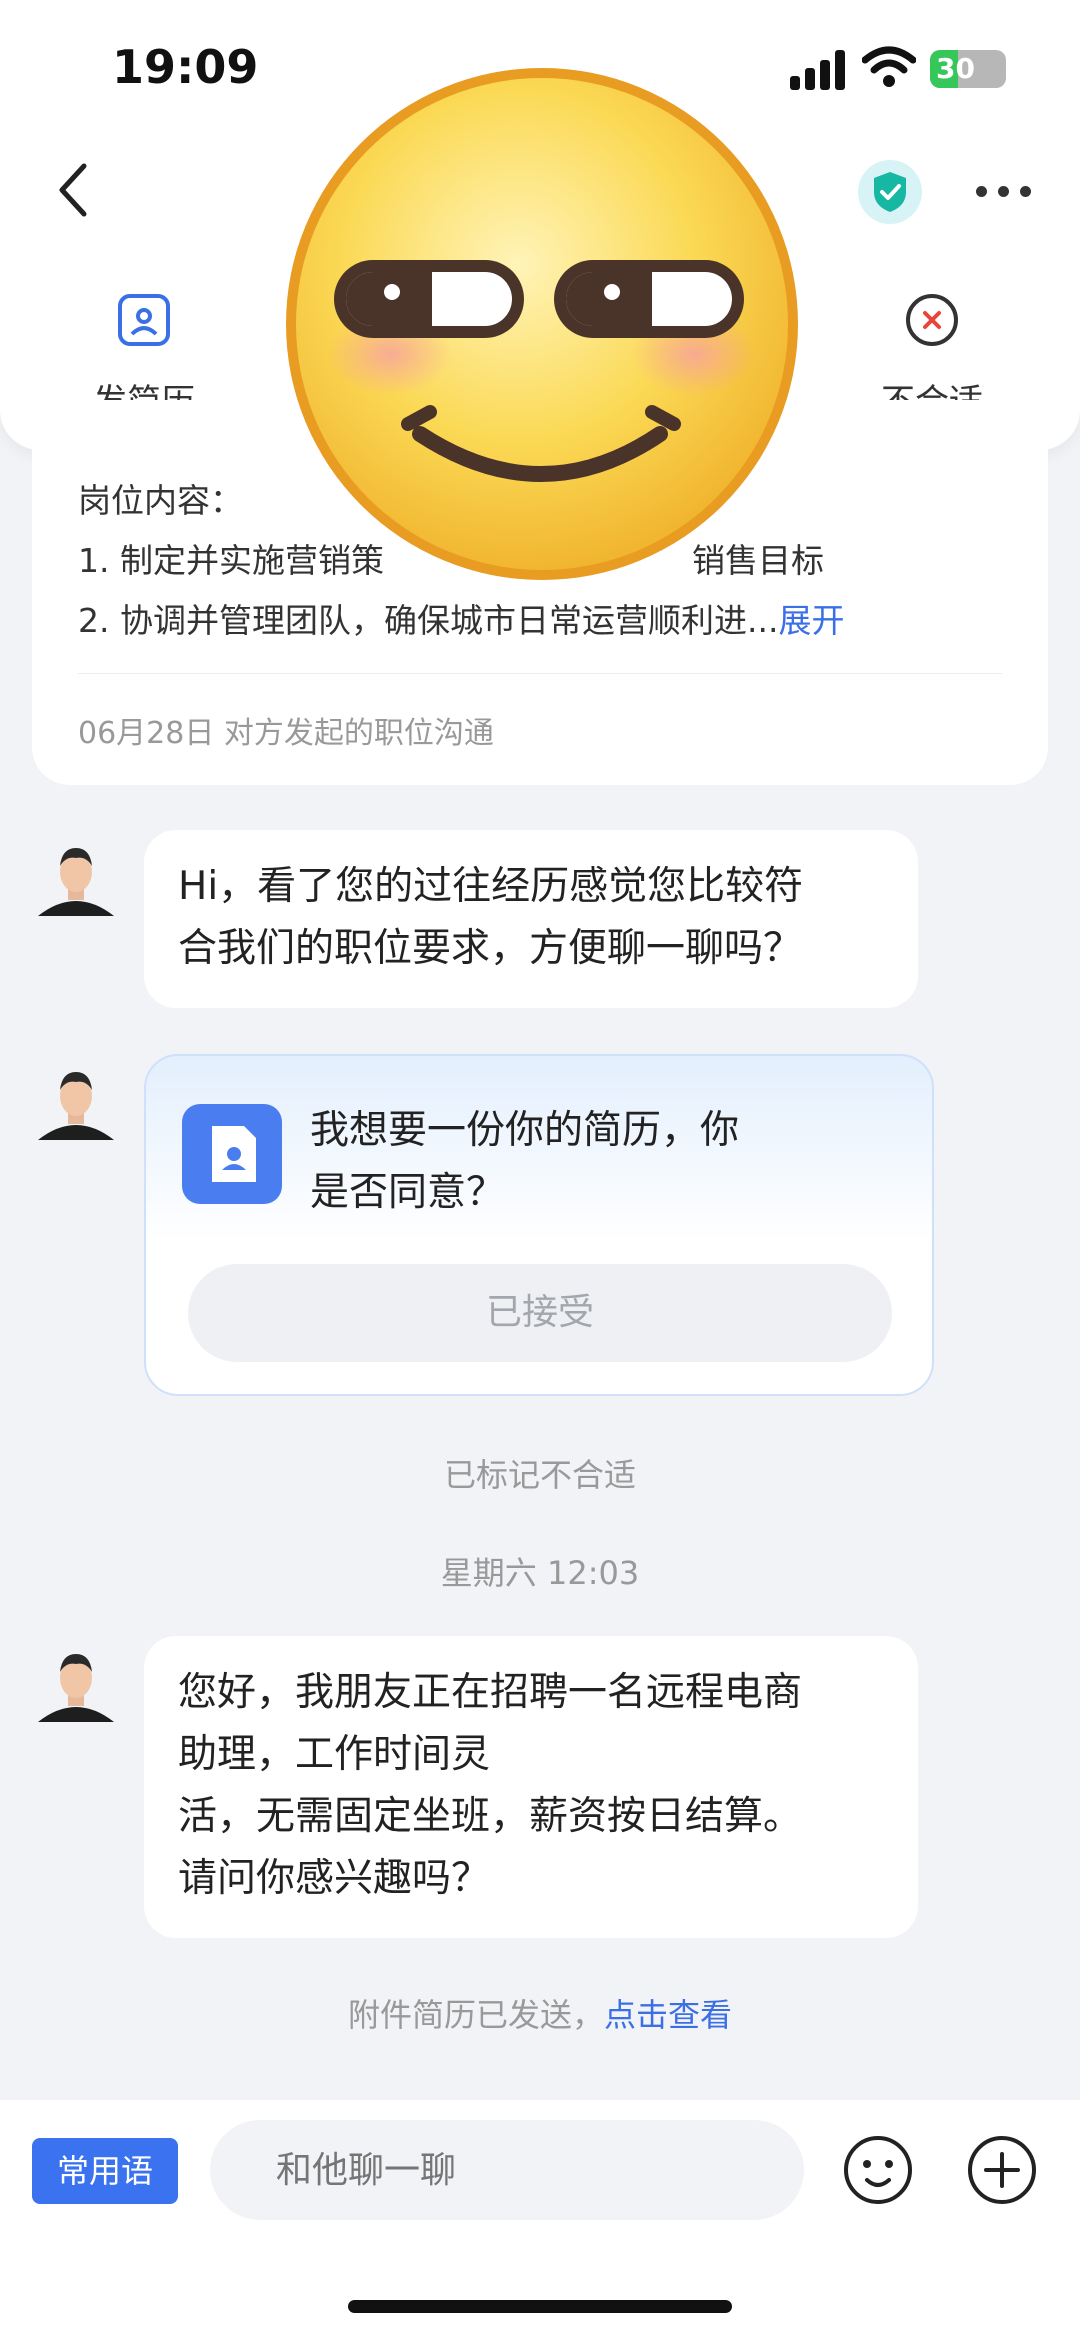 This screenshot has width=1080, height=2337. What do you see at coordinates (540, 2306) in the screenshot?
I see `home-indicator` at bounding box center [540, 2306].